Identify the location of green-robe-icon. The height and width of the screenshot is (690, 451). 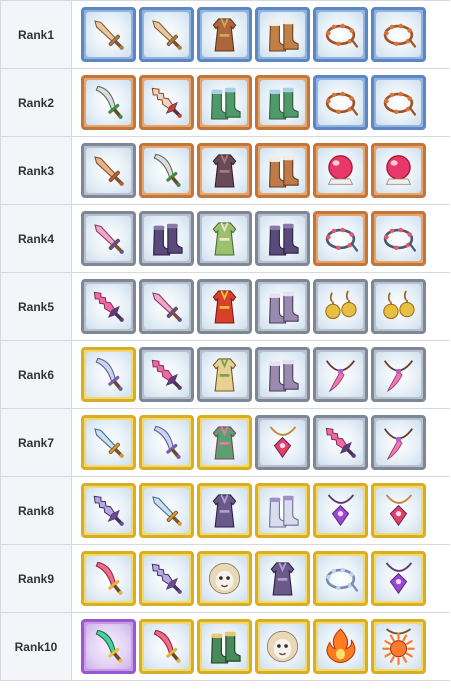
(224, 238).